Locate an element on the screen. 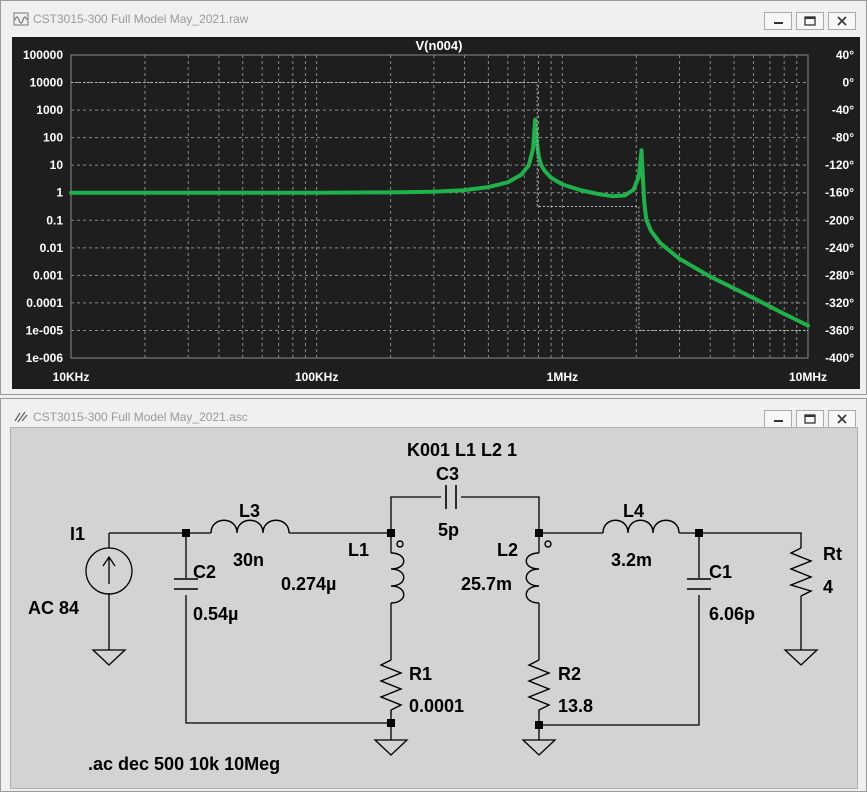 The width and height of the screenshot is (867, 792). inductor-L3 is located at coordinates (250, 526).